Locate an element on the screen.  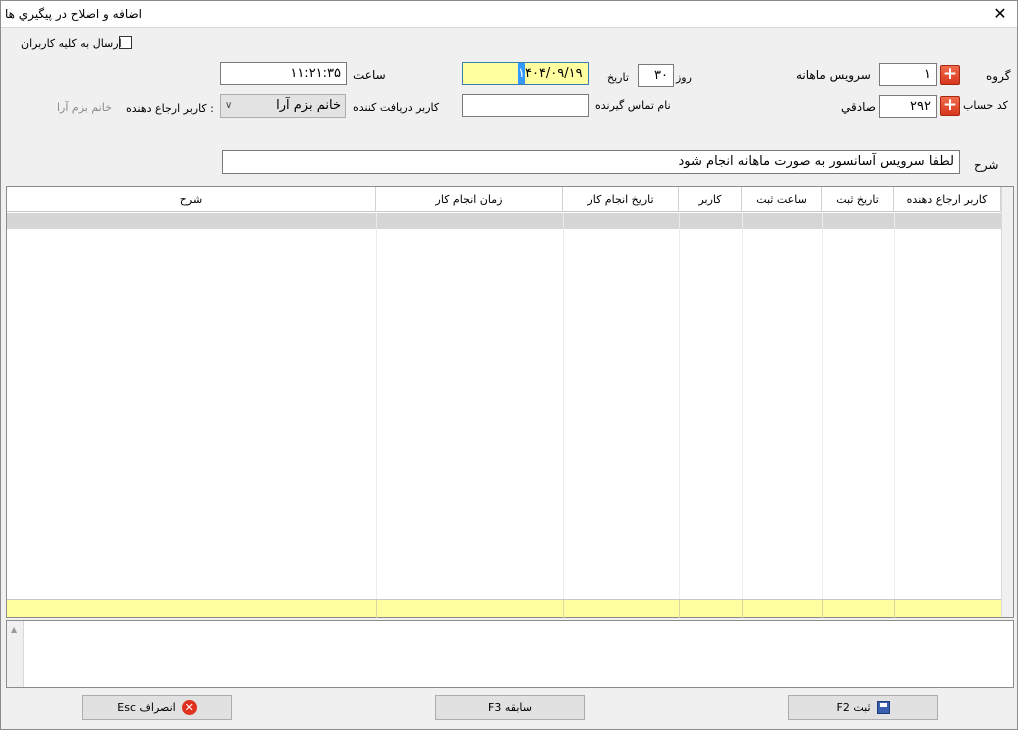
history-button-label: سابقه F3 is located at coordinates (510, 707).